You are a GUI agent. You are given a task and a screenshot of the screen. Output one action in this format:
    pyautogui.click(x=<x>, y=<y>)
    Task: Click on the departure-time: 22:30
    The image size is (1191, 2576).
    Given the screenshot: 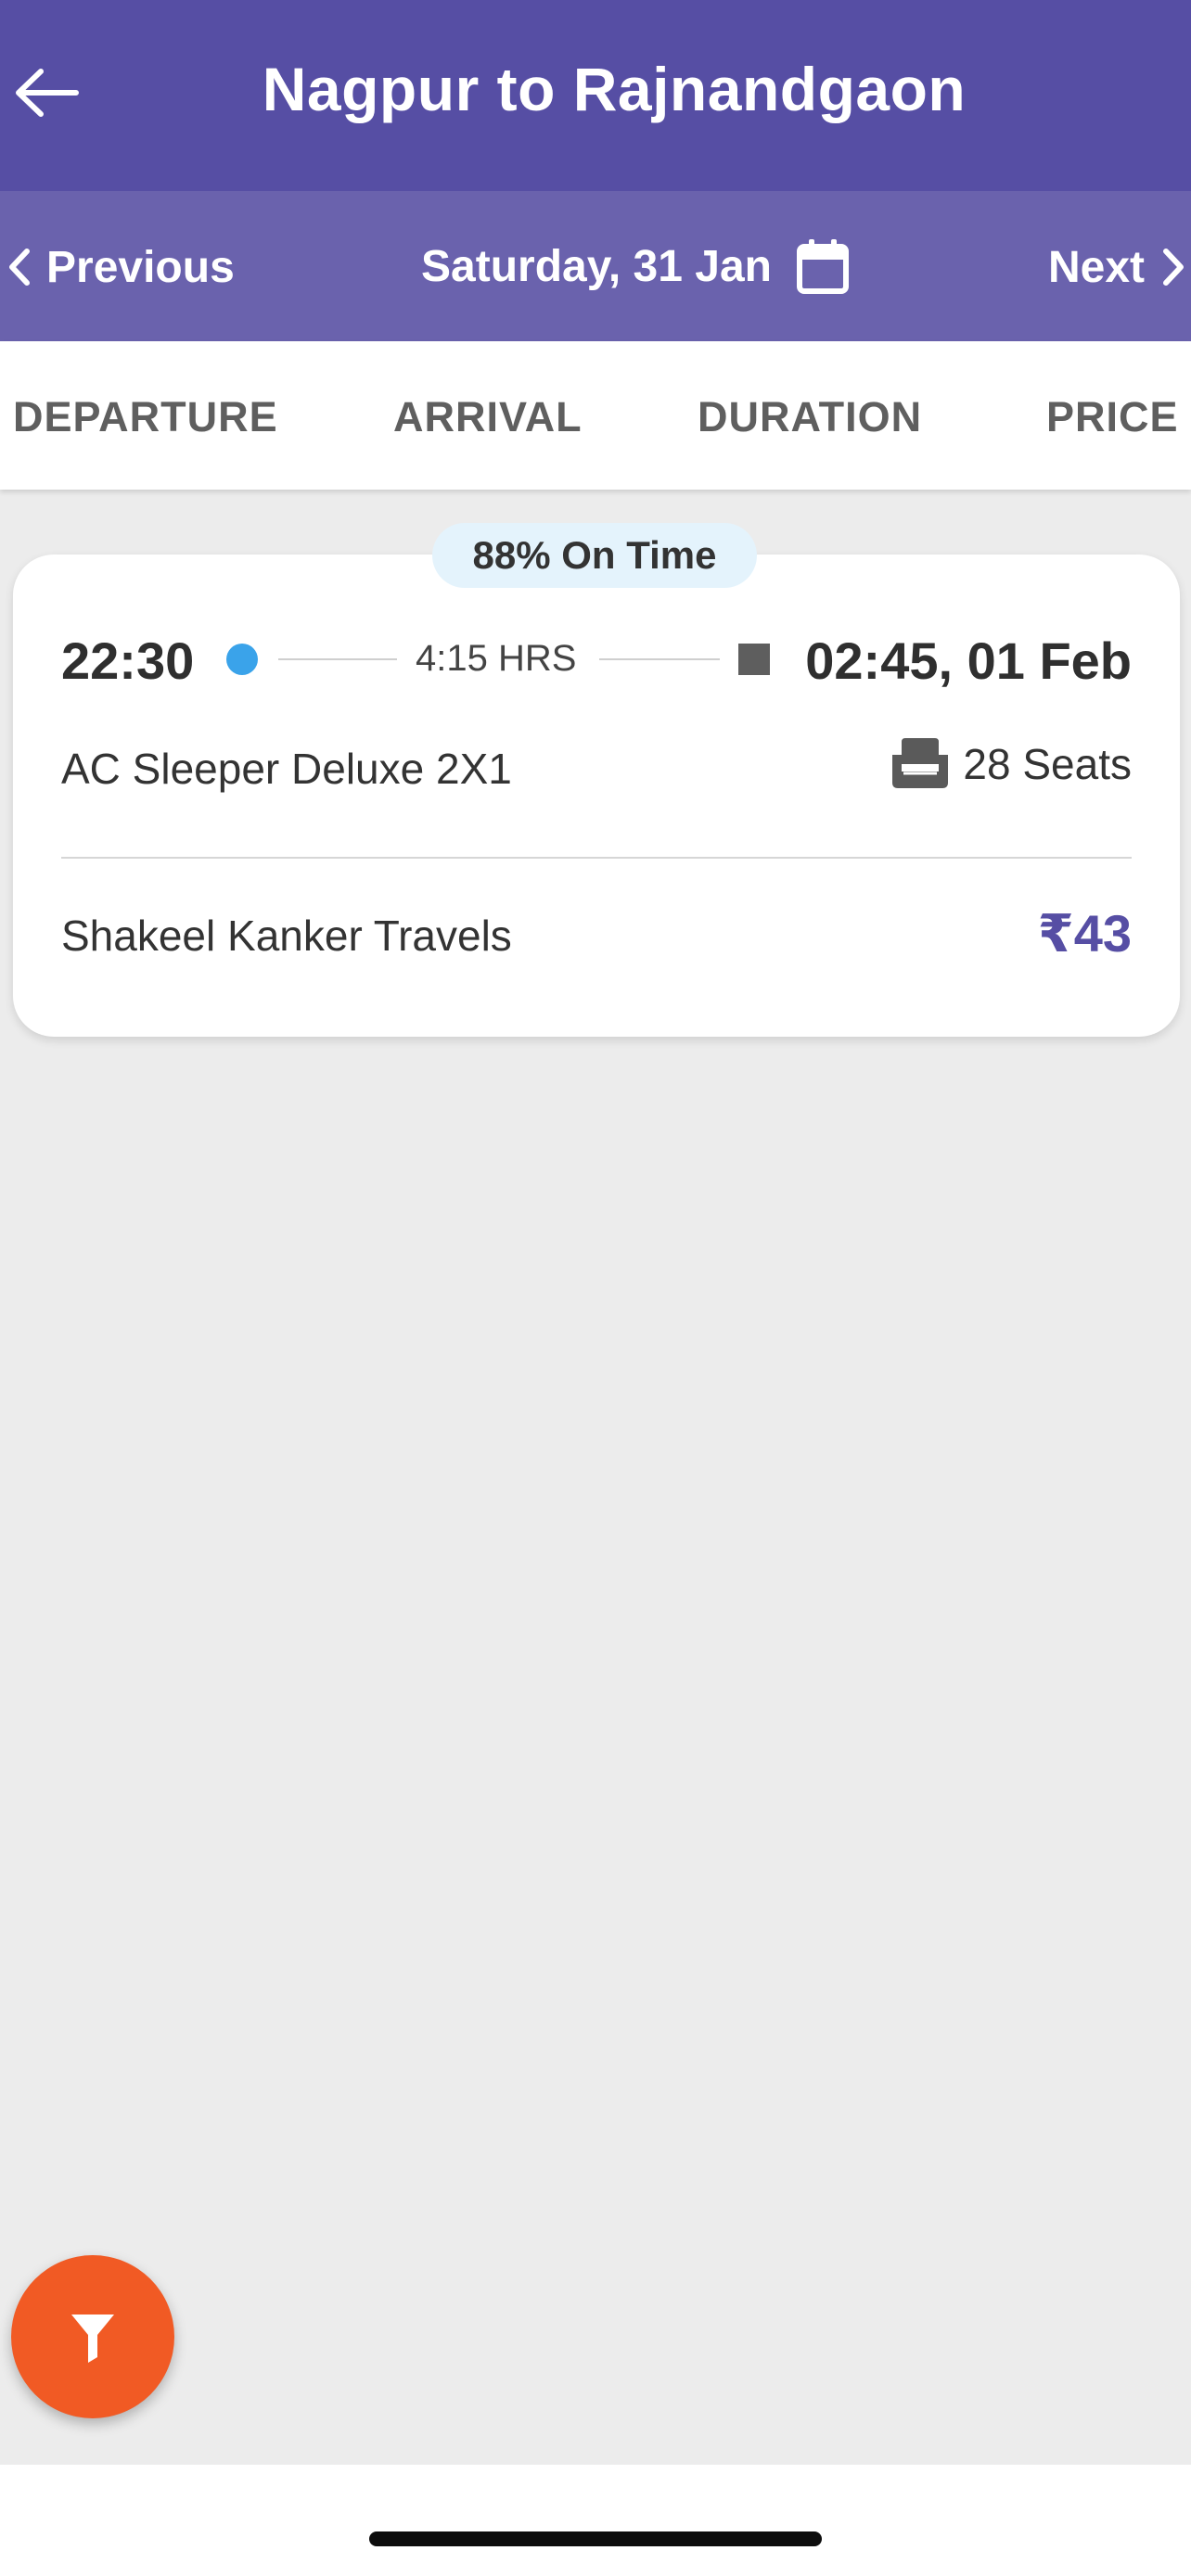 What is the action you would take?
    pyautogui.click(x=128, y=660)
    